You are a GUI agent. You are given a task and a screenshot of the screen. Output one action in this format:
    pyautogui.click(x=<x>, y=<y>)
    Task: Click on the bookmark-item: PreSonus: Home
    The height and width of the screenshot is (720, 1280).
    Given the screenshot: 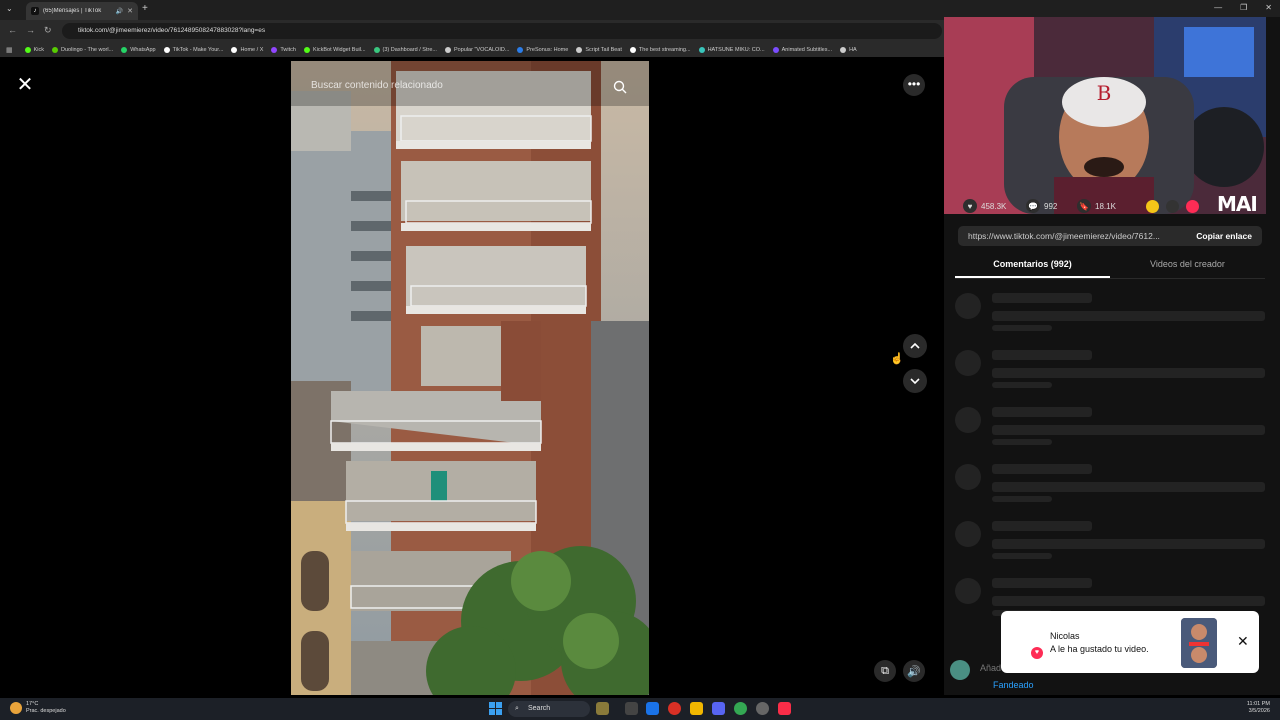 What is the action you would take?
    pyautogui.click(x=543, y=49)
    